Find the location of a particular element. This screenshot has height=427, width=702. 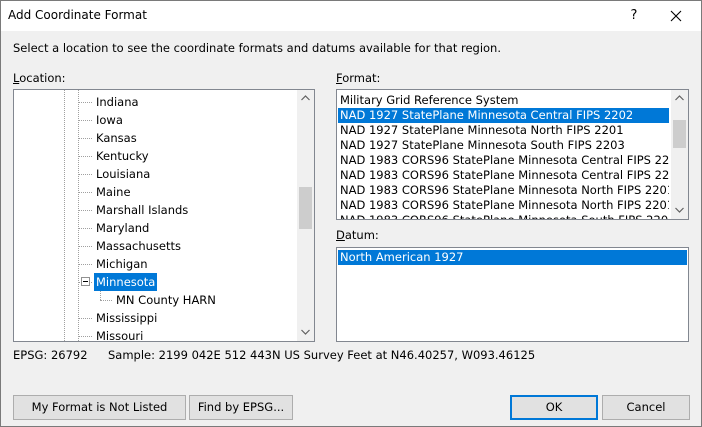

tree-item: Indiana is located at coordinates (117, 102).